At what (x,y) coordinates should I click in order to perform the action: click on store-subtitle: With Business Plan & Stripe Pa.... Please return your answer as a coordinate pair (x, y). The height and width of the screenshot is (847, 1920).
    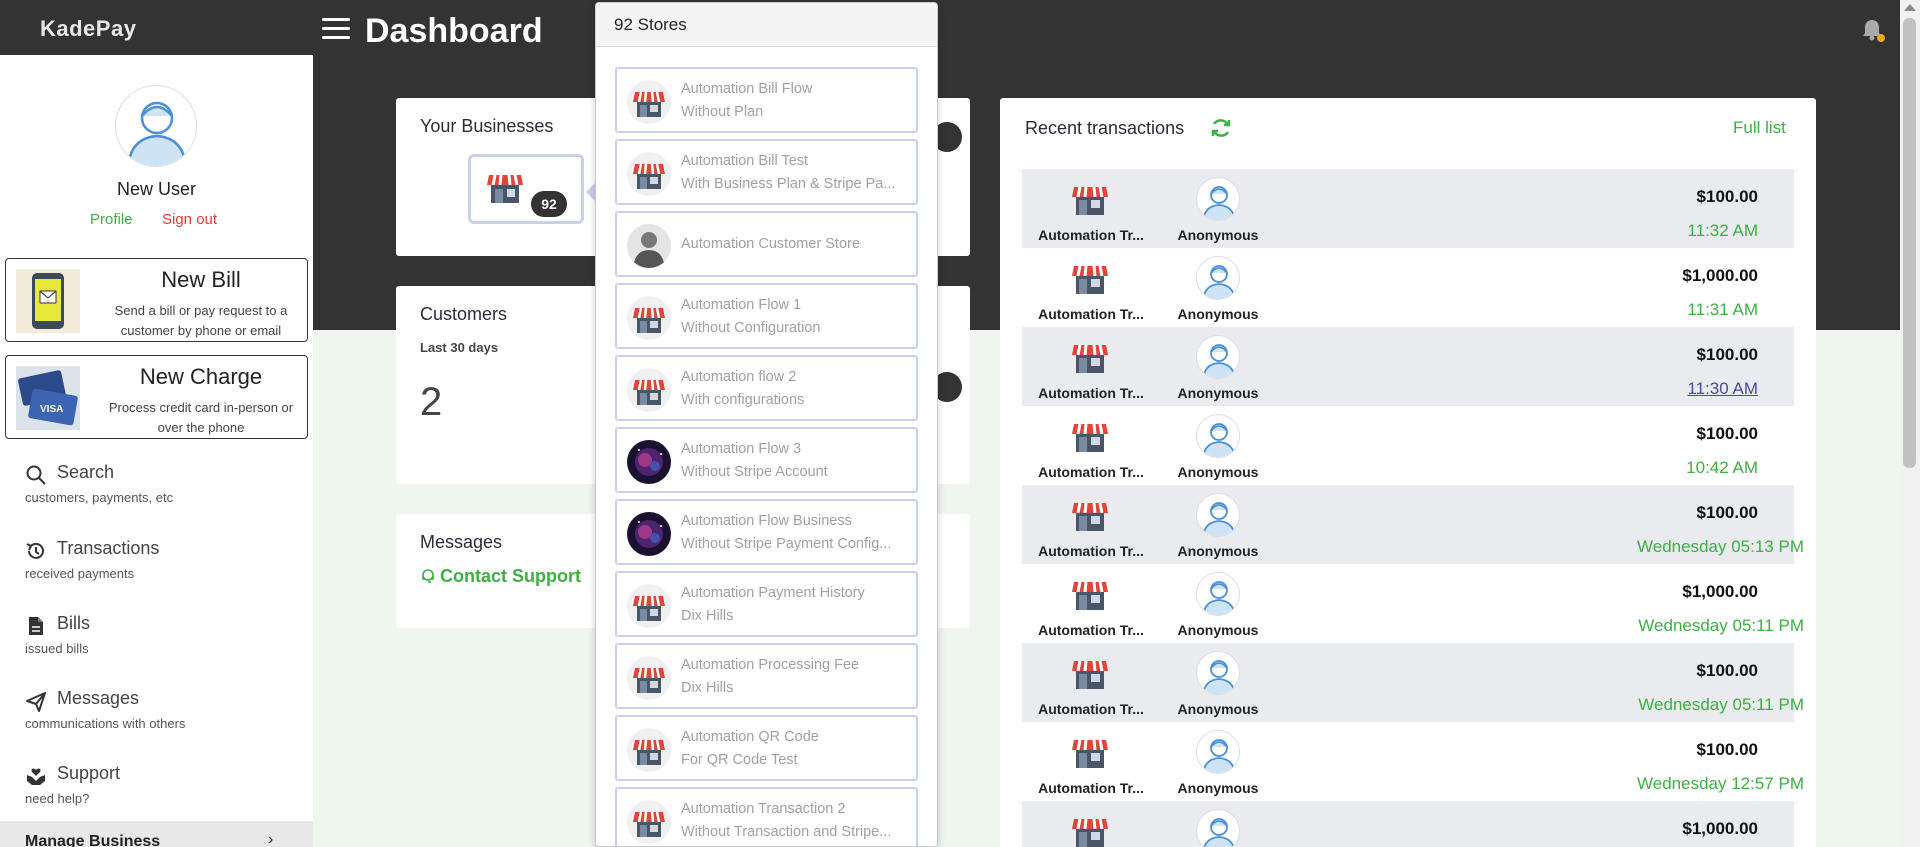
    Looking at the image, I should click on (788, 184).